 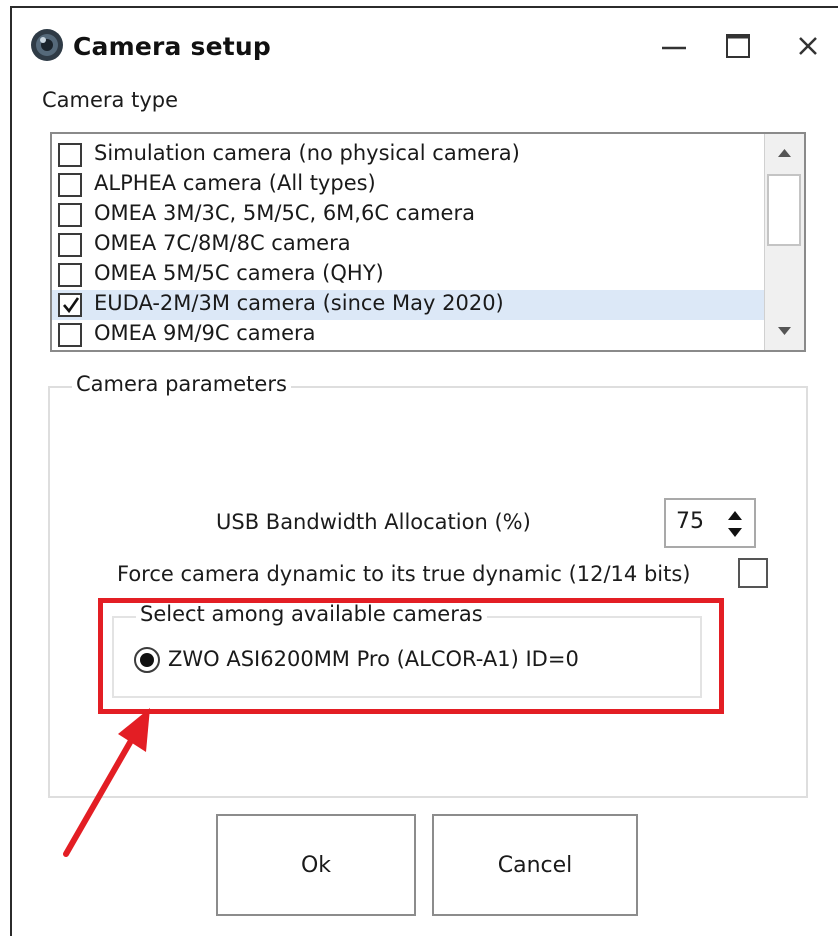 I want to click on list-item-label: Simulation camera (no physical camera), so click(x=307, y=153).